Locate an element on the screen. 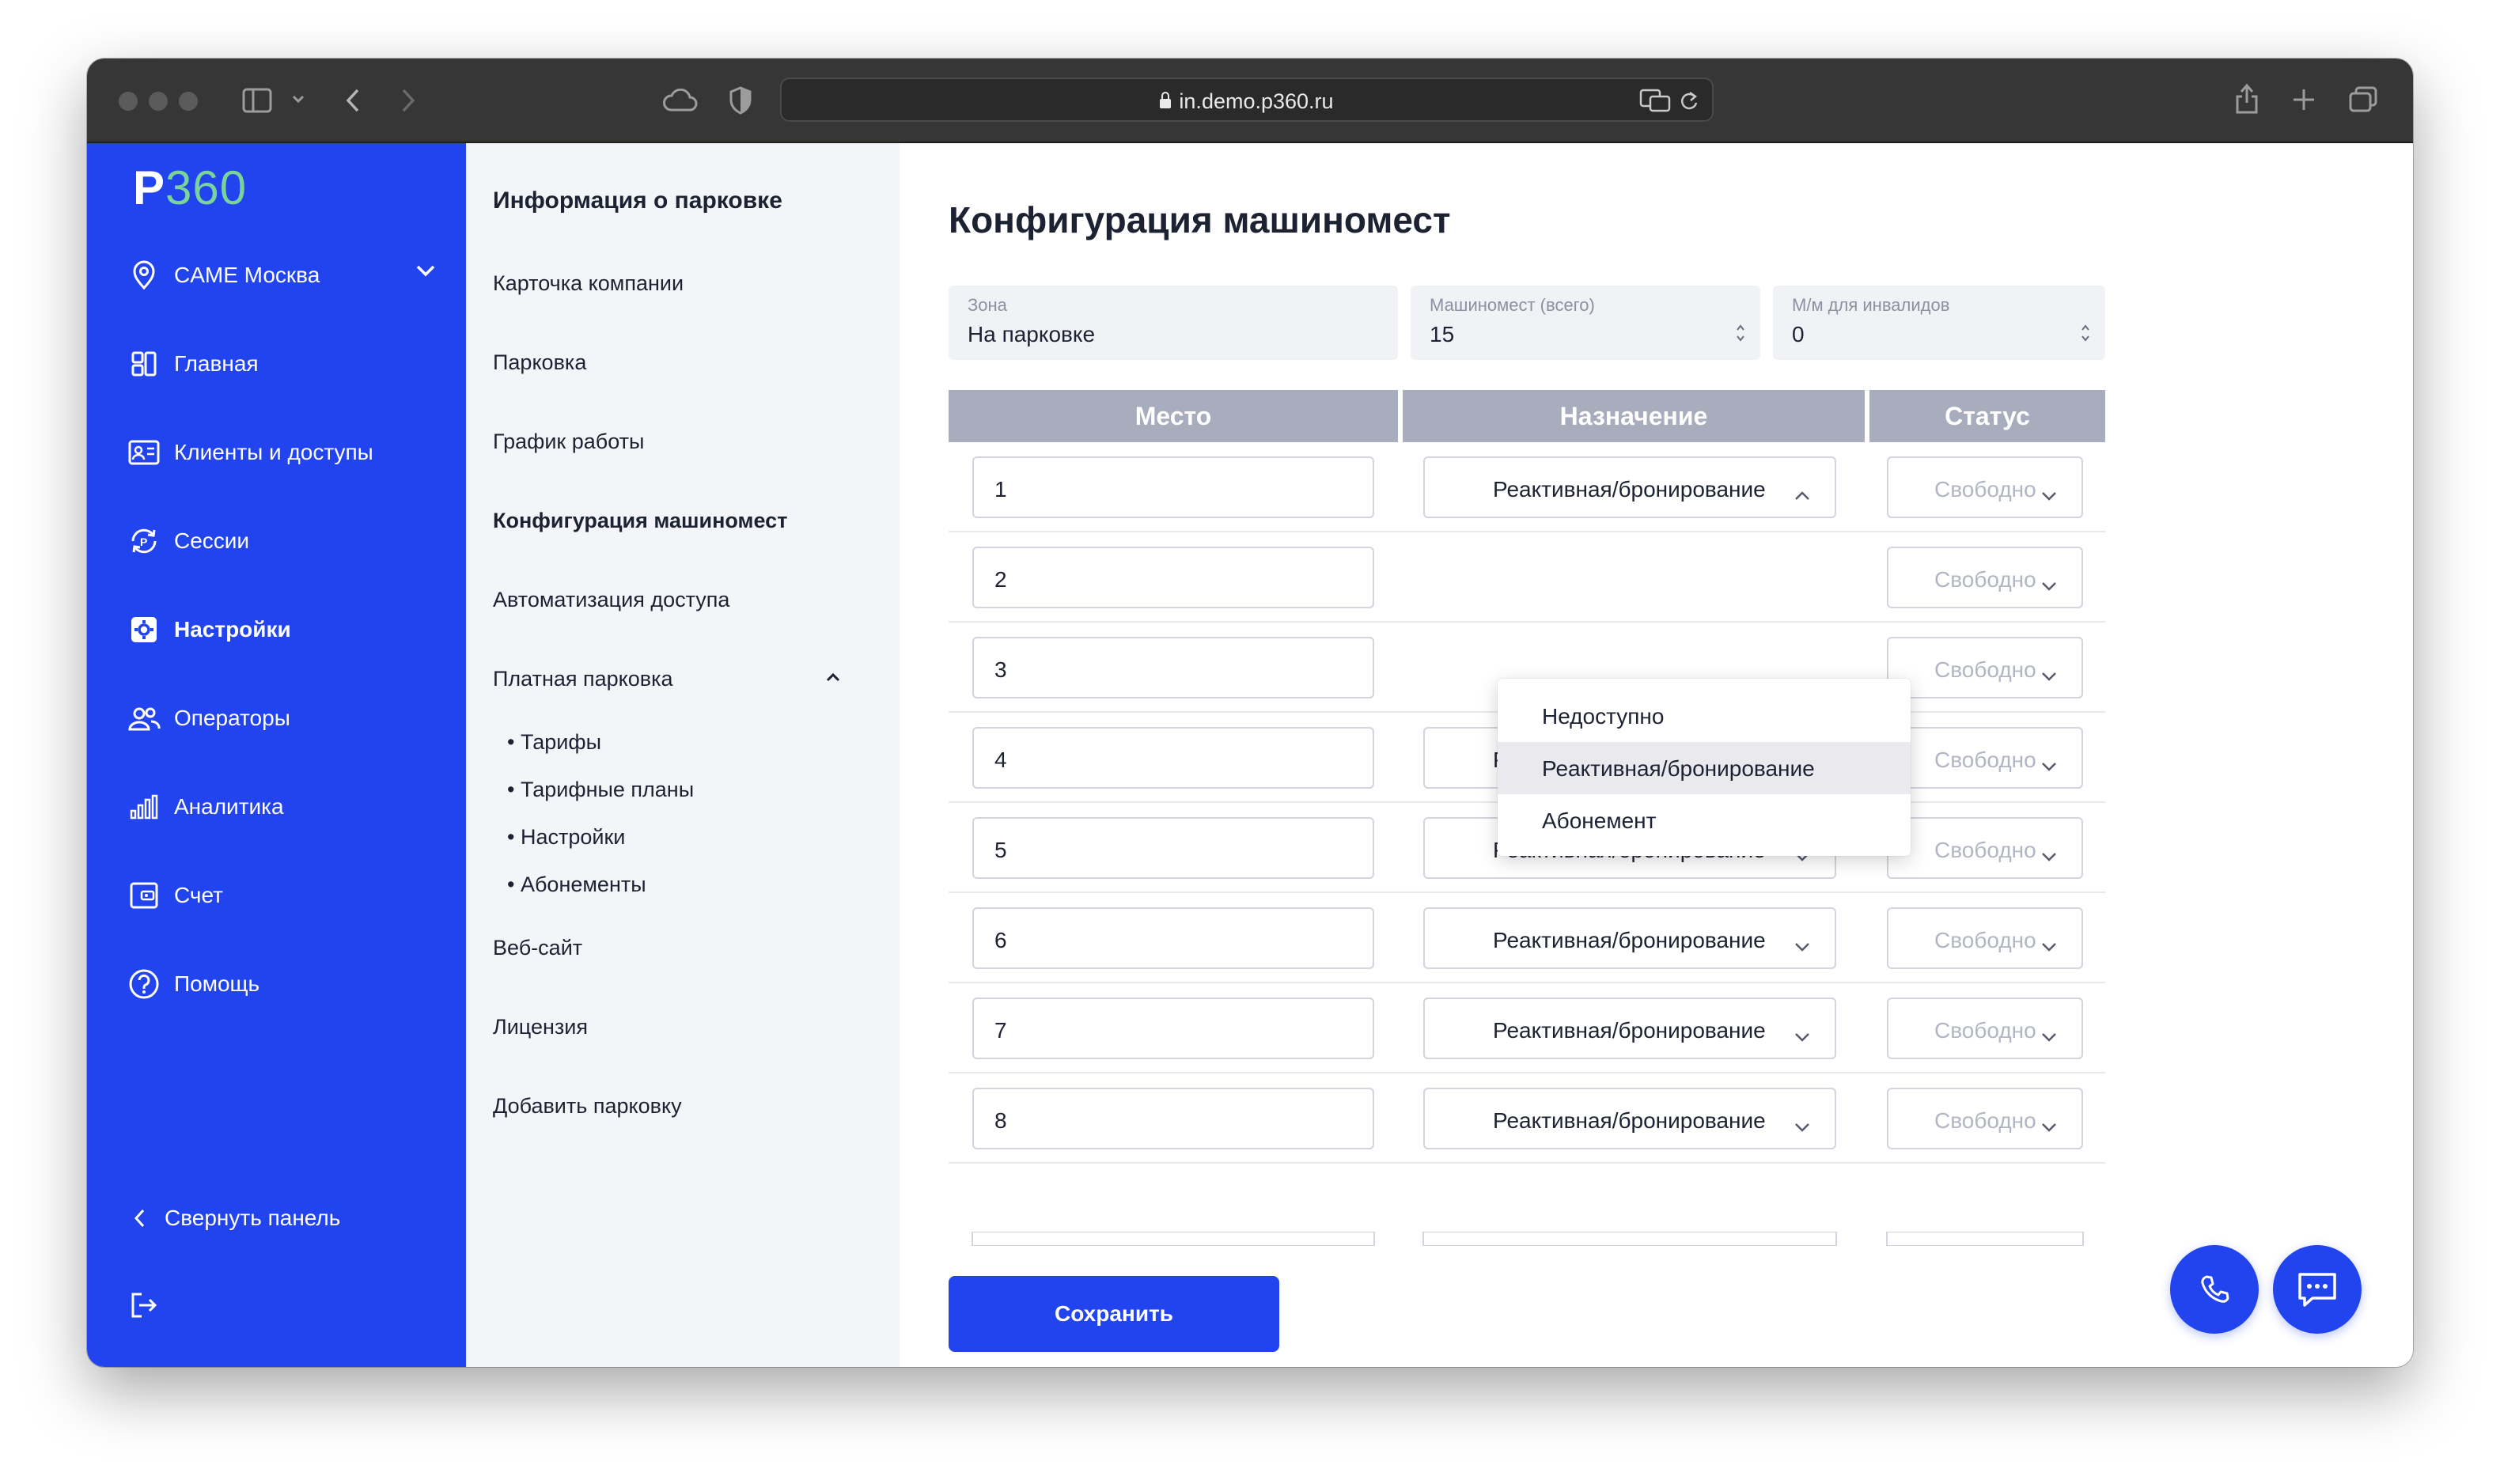 Image resolution: width=2500 pixels, height=1484 pixels. total-spaces-value: 15 is located at coordinates (1442, 334).